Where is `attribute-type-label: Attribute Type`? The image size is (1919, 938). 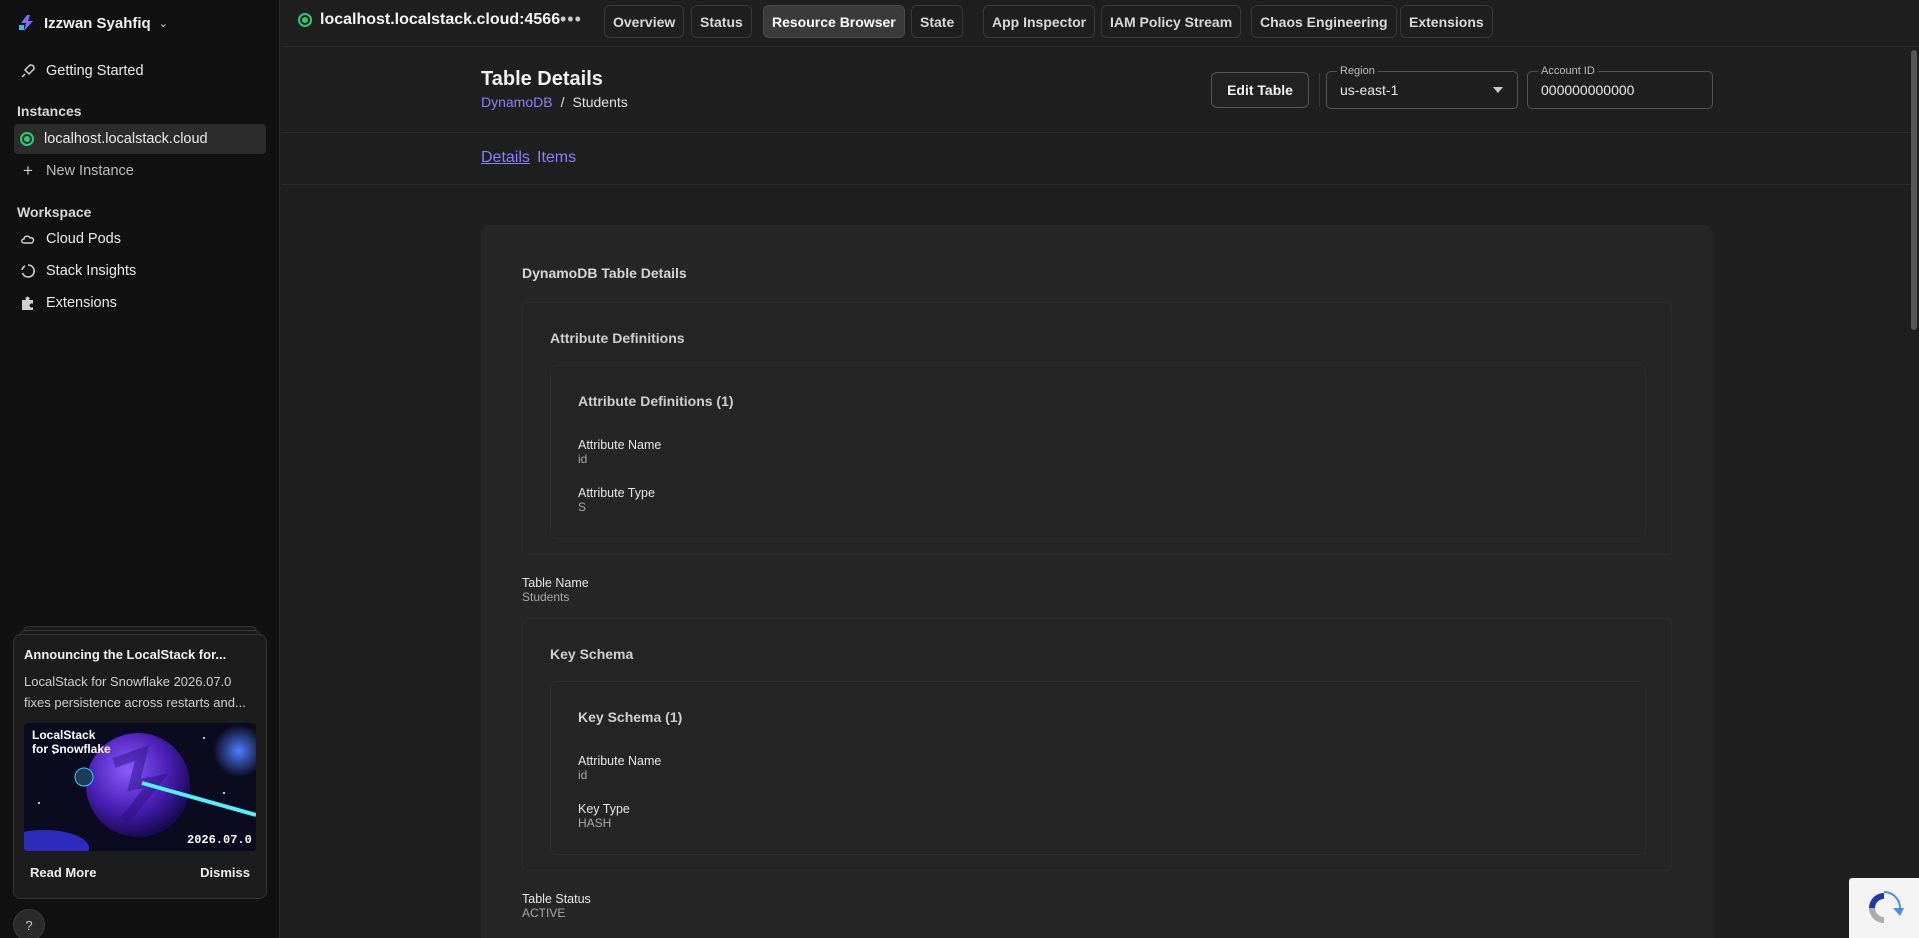 attribute-type-label: Attribute Type is located at coordinates (616, 493).